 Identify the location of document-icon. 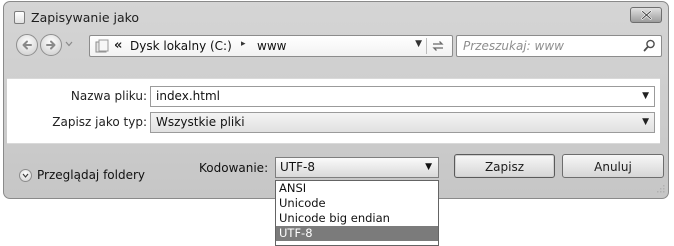
(19, 17).